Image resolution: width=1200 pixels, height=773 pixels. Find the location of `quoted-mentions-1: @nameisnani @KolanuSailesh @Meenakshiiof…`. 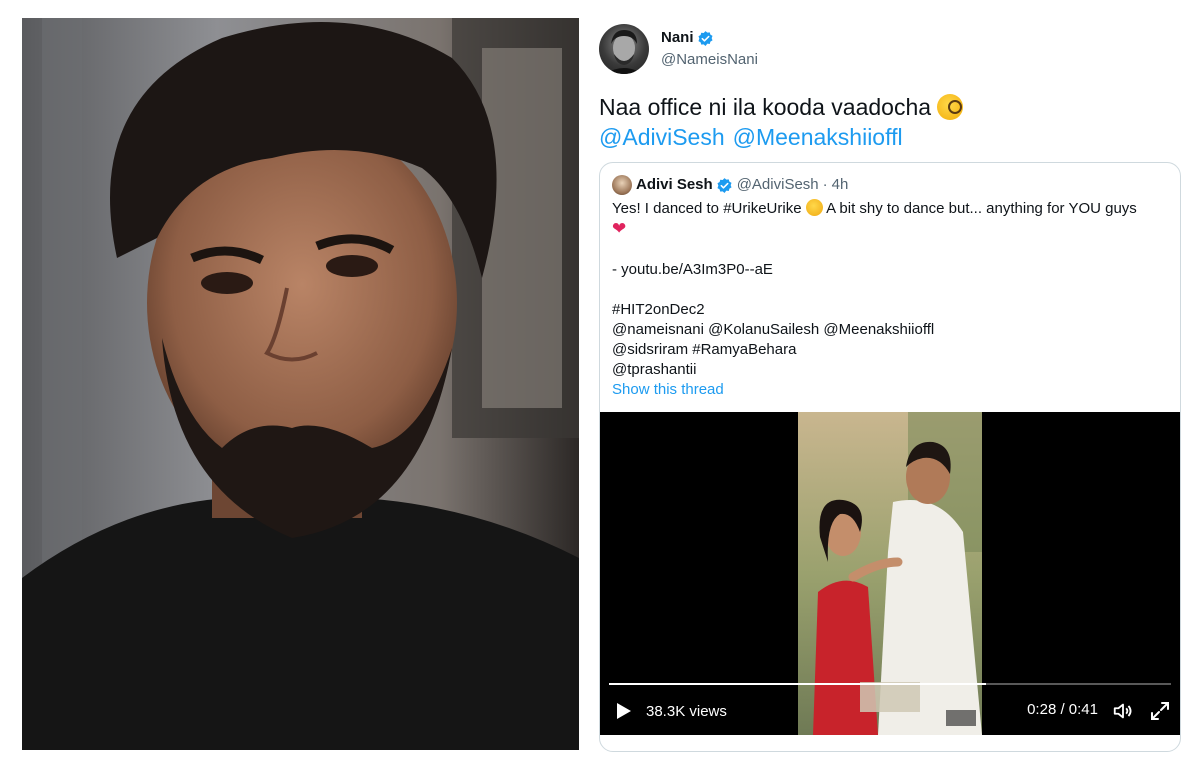

quoted-mentions-1: @nameisnani @KolanuSailesh @Meenakshiiof… is located at coordinates (890, 330).